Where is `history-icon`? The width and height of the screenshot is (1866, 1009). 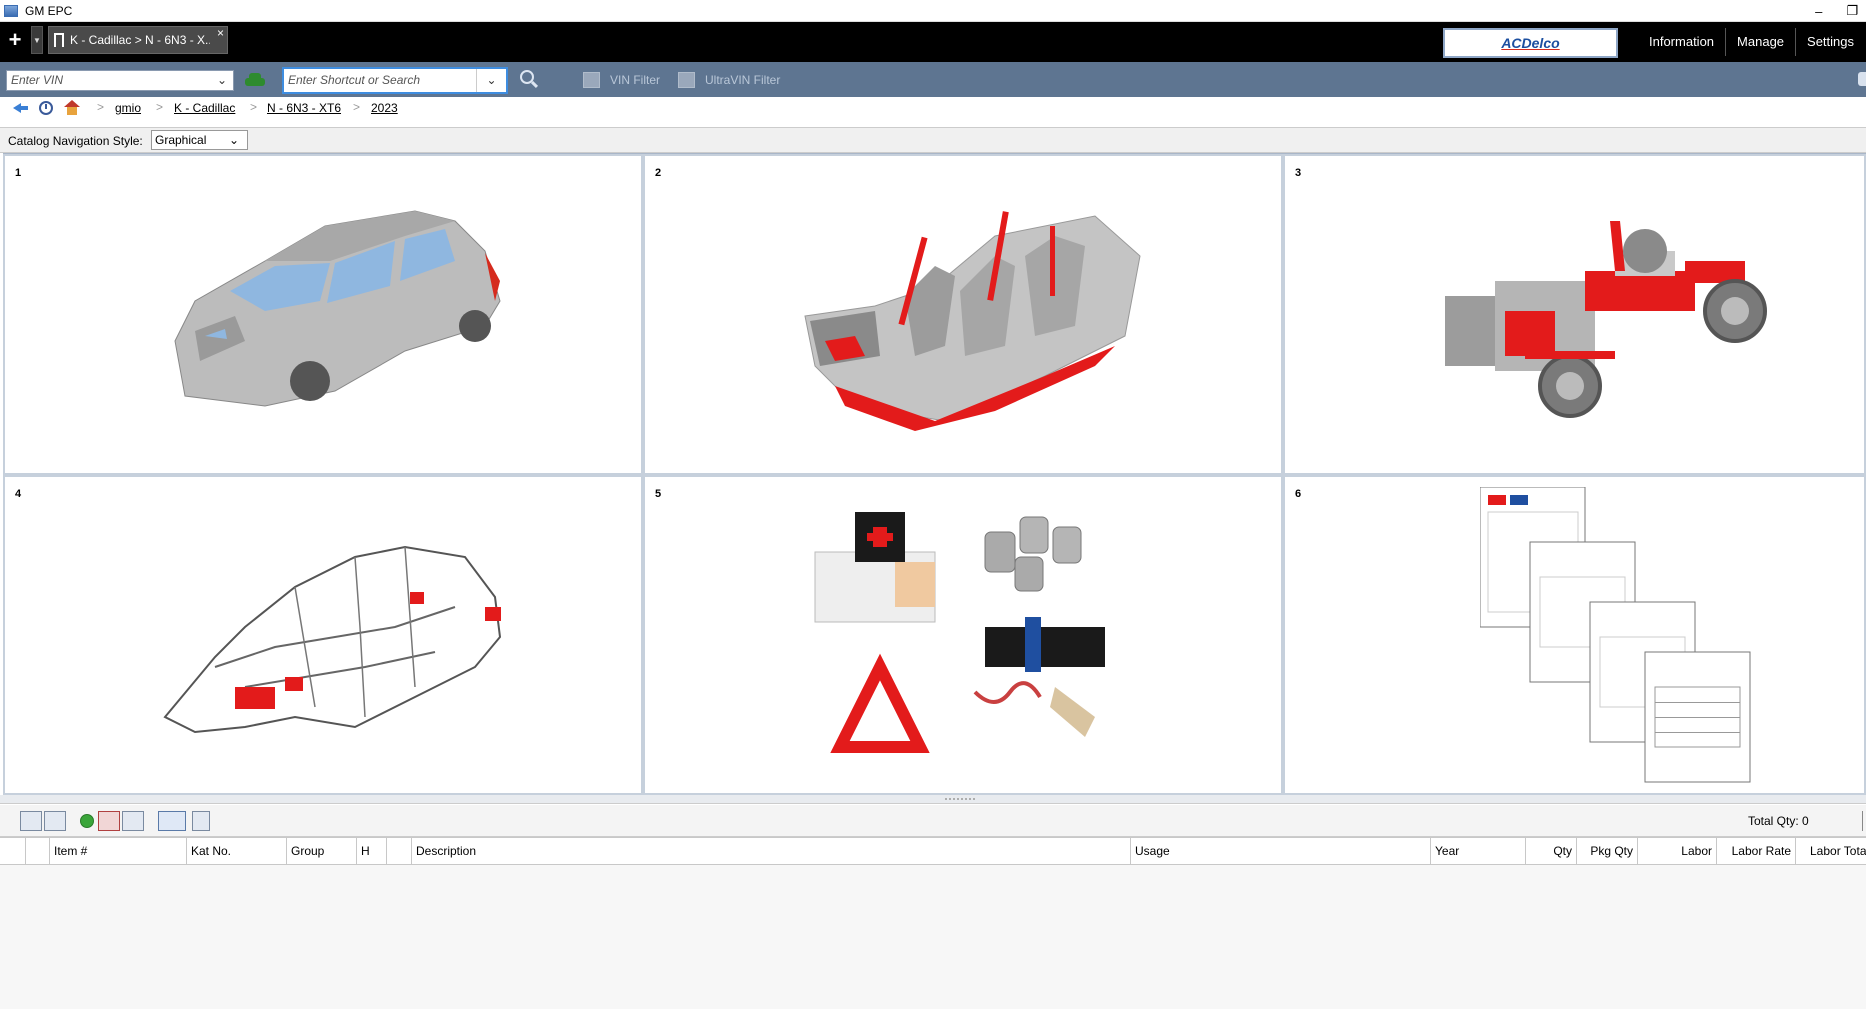
history-icon is located at coordinates (46, 108).